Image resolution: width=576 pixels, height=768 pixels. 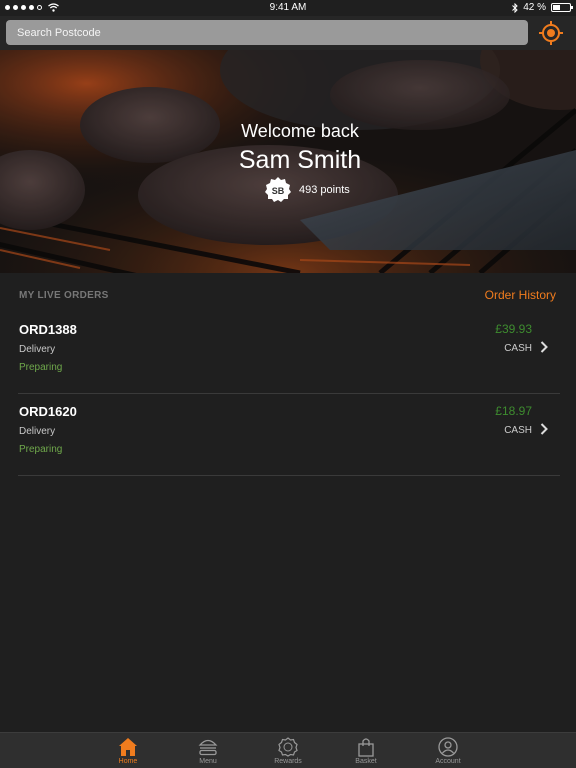 What do you see at coordinates (300, 160) in the screenshot?
I see `user-name: Sam Smith` at bounding box center [300, 160].